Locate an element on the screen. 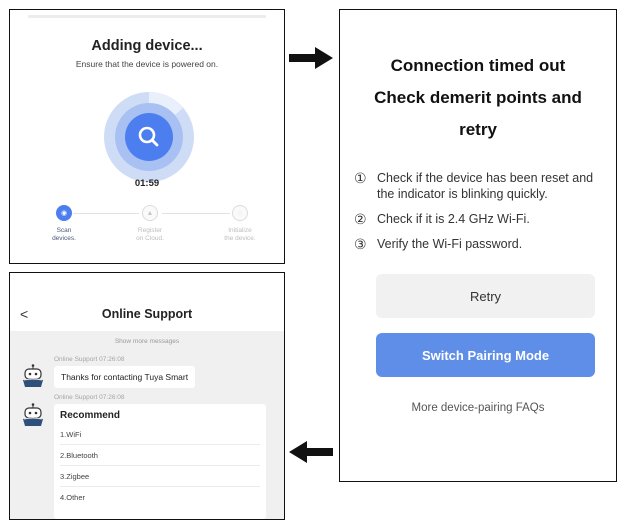 The height and width of the screenshot is (524, 623). check-item: ② Check if it is 2.4 GHz Wi-Fi. is located at coordinates (481, 219).